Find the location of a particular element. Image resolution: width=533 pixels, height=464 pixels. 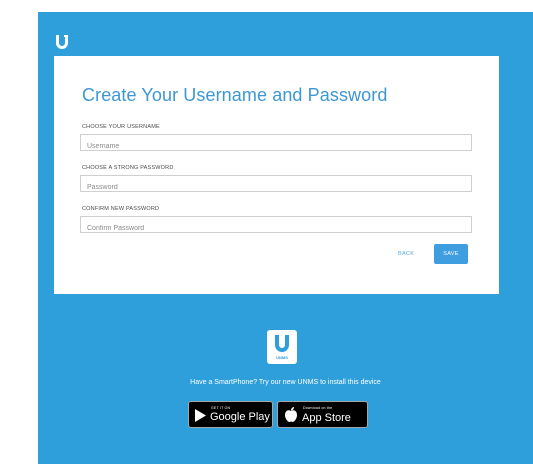

unms-app-icon: UNMS is located at coordinates (282, 347).